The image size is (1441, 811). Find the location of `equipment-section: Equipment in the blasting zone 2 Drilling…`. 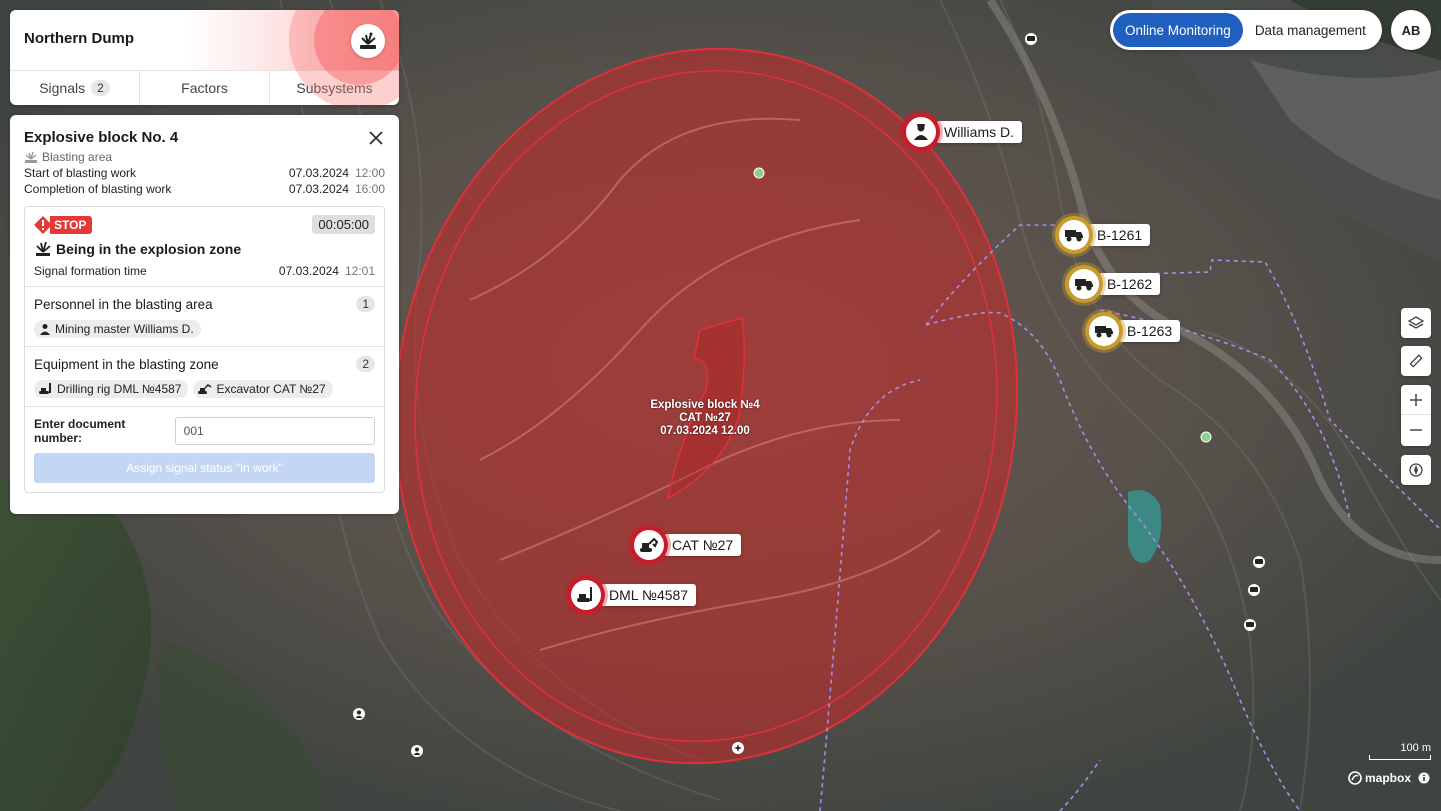

equipment-section: Equipment in the blasting zone 2 Drilling… is located at coordinates (204, 377).